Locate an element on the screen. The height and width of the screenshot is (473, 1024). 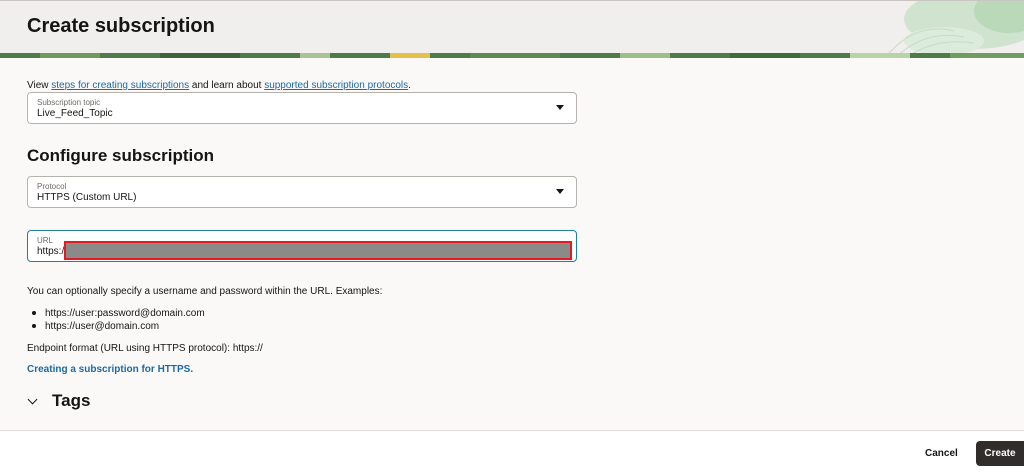
tags-section-toggle: Tags is located at coordinates (58, 401).